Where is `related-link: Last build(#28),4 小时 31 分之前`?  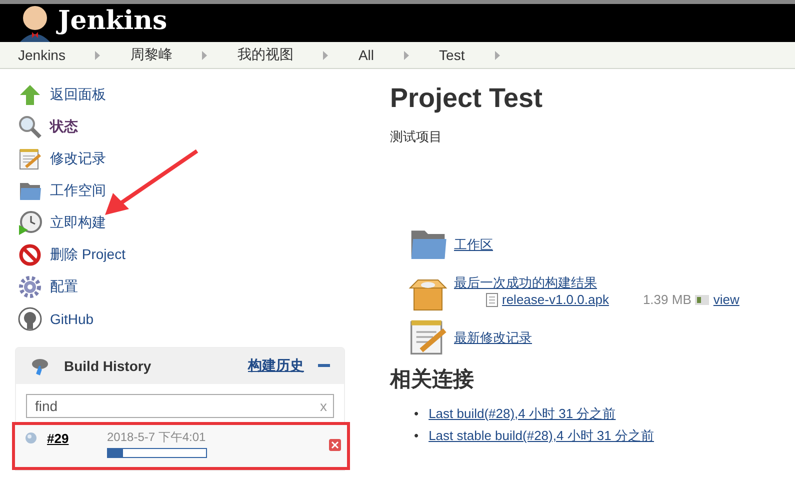
related-link: Last build(#28),4 小时 31 分之前 is located at coordinates (522, 414).